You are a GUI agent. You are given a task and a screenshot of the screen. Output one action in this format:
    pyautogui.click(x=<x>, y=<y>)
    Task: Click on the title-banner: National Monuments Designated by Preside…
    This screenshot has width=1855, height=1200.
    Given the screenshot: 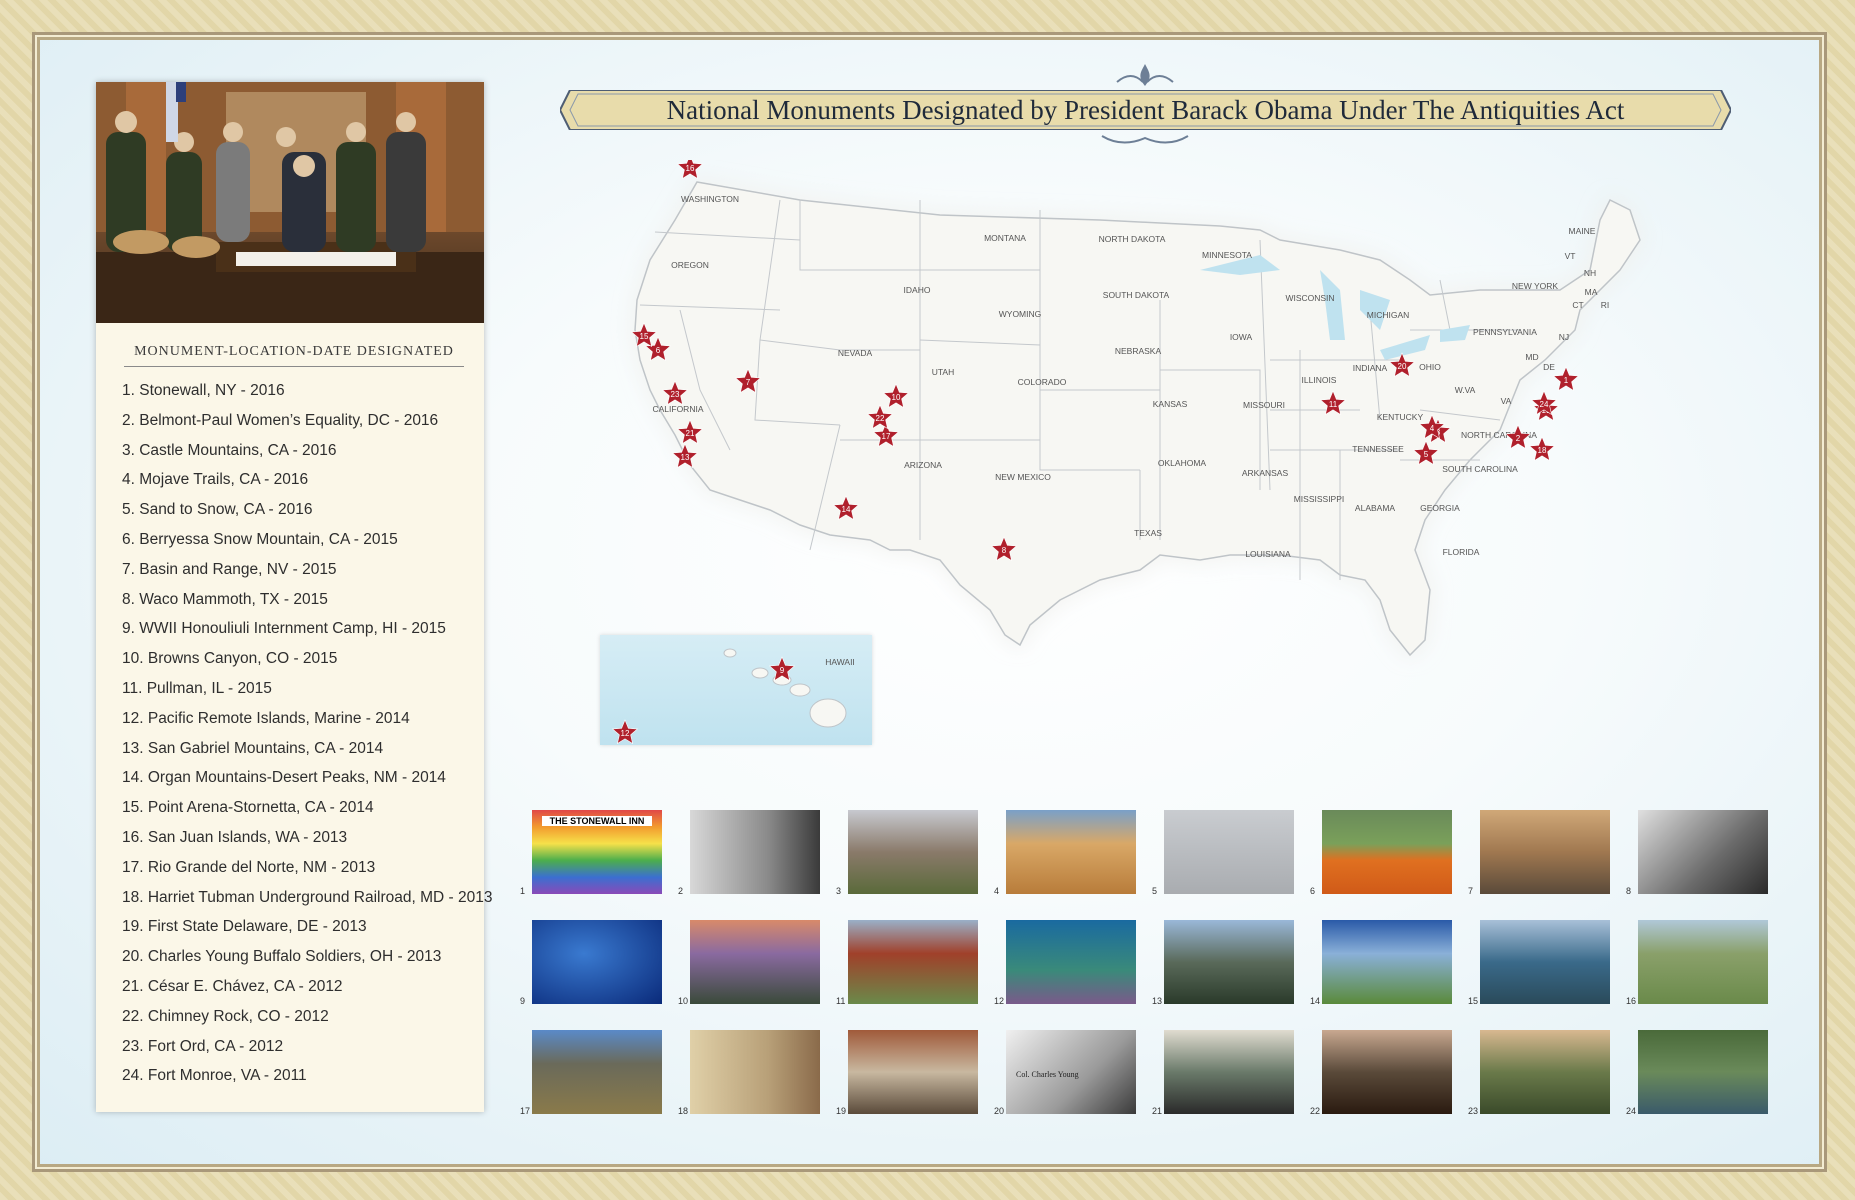 What is the action you would take?
    pyautogui.click(x=1145, y=110)
    